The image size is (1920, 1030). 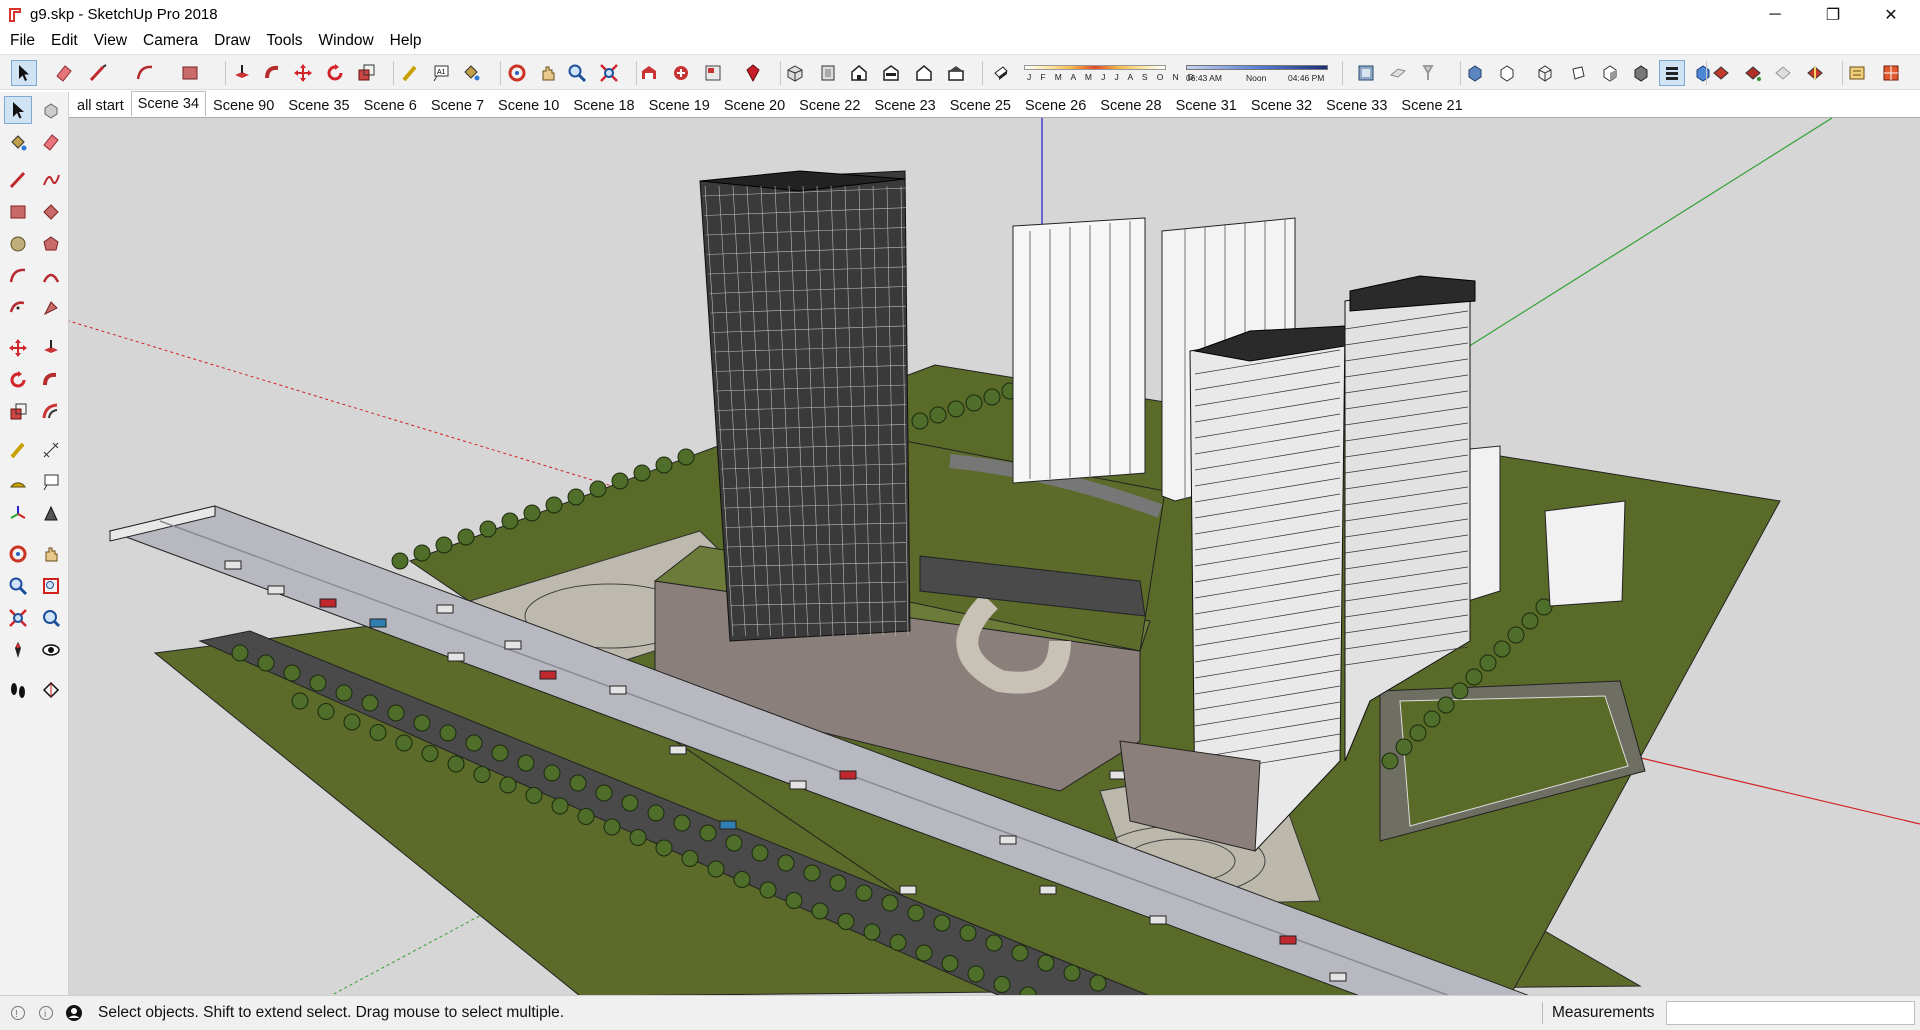 I want to click on menu-tools: Tools, so click(x=284, y=41).